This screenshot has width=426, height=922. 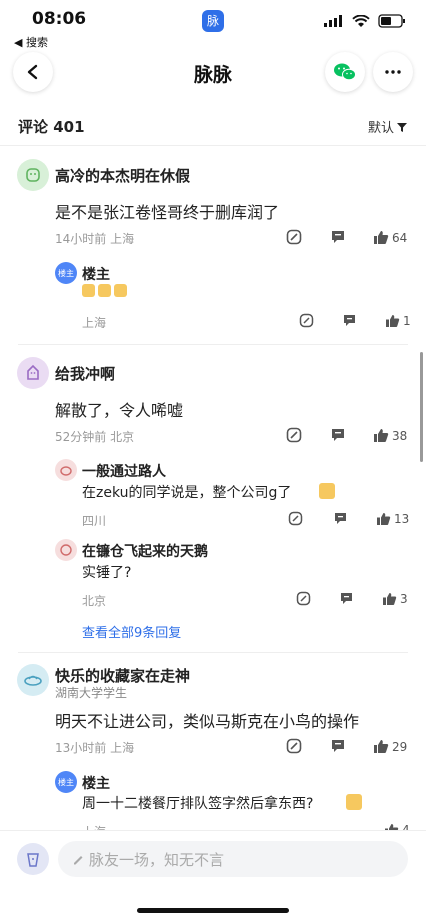 What do you see at coordinates (95, 748) in the screenshot?
I see `comment-meta: 13小时前 上海` at bounding box center [95, 748].